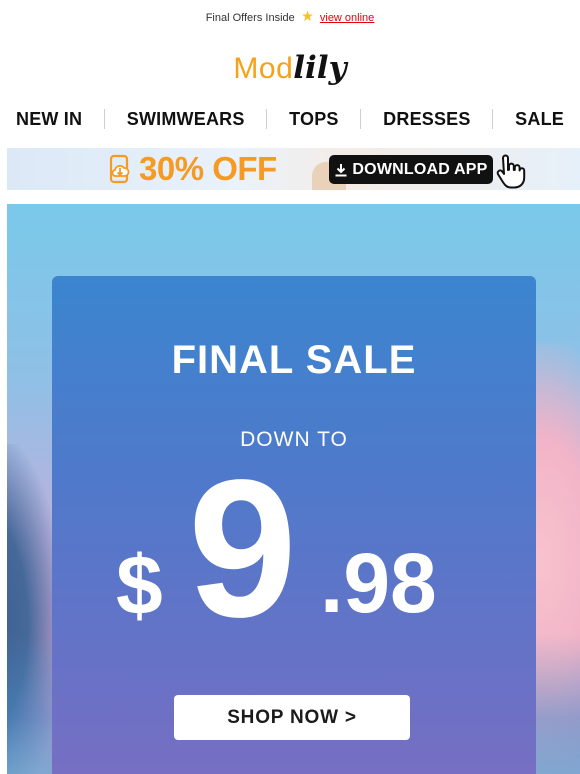 The width and height of the screenshot is (580, 774). What do you see at coordinates (426, 119) in the screenshot?
I see `nav-item-dresses: DRESSES` at bounding box center [426, 119].